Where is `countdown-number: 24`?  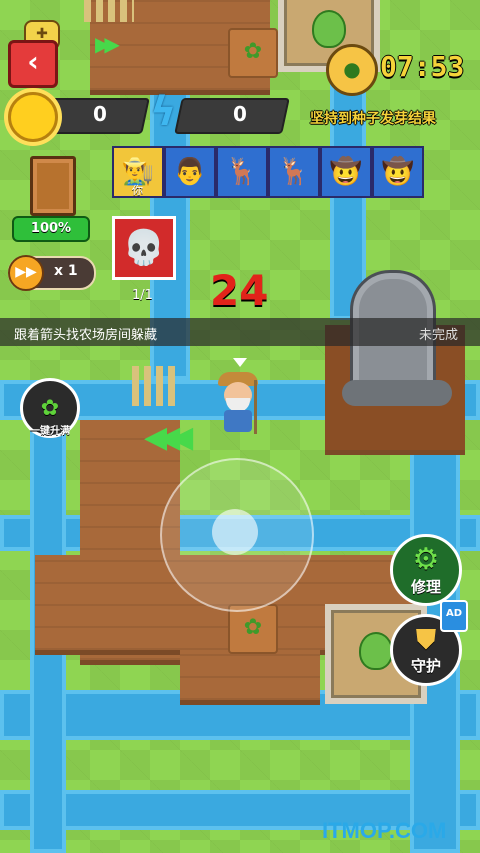 countdown-number: 24 is located at coordinates (239, 290).